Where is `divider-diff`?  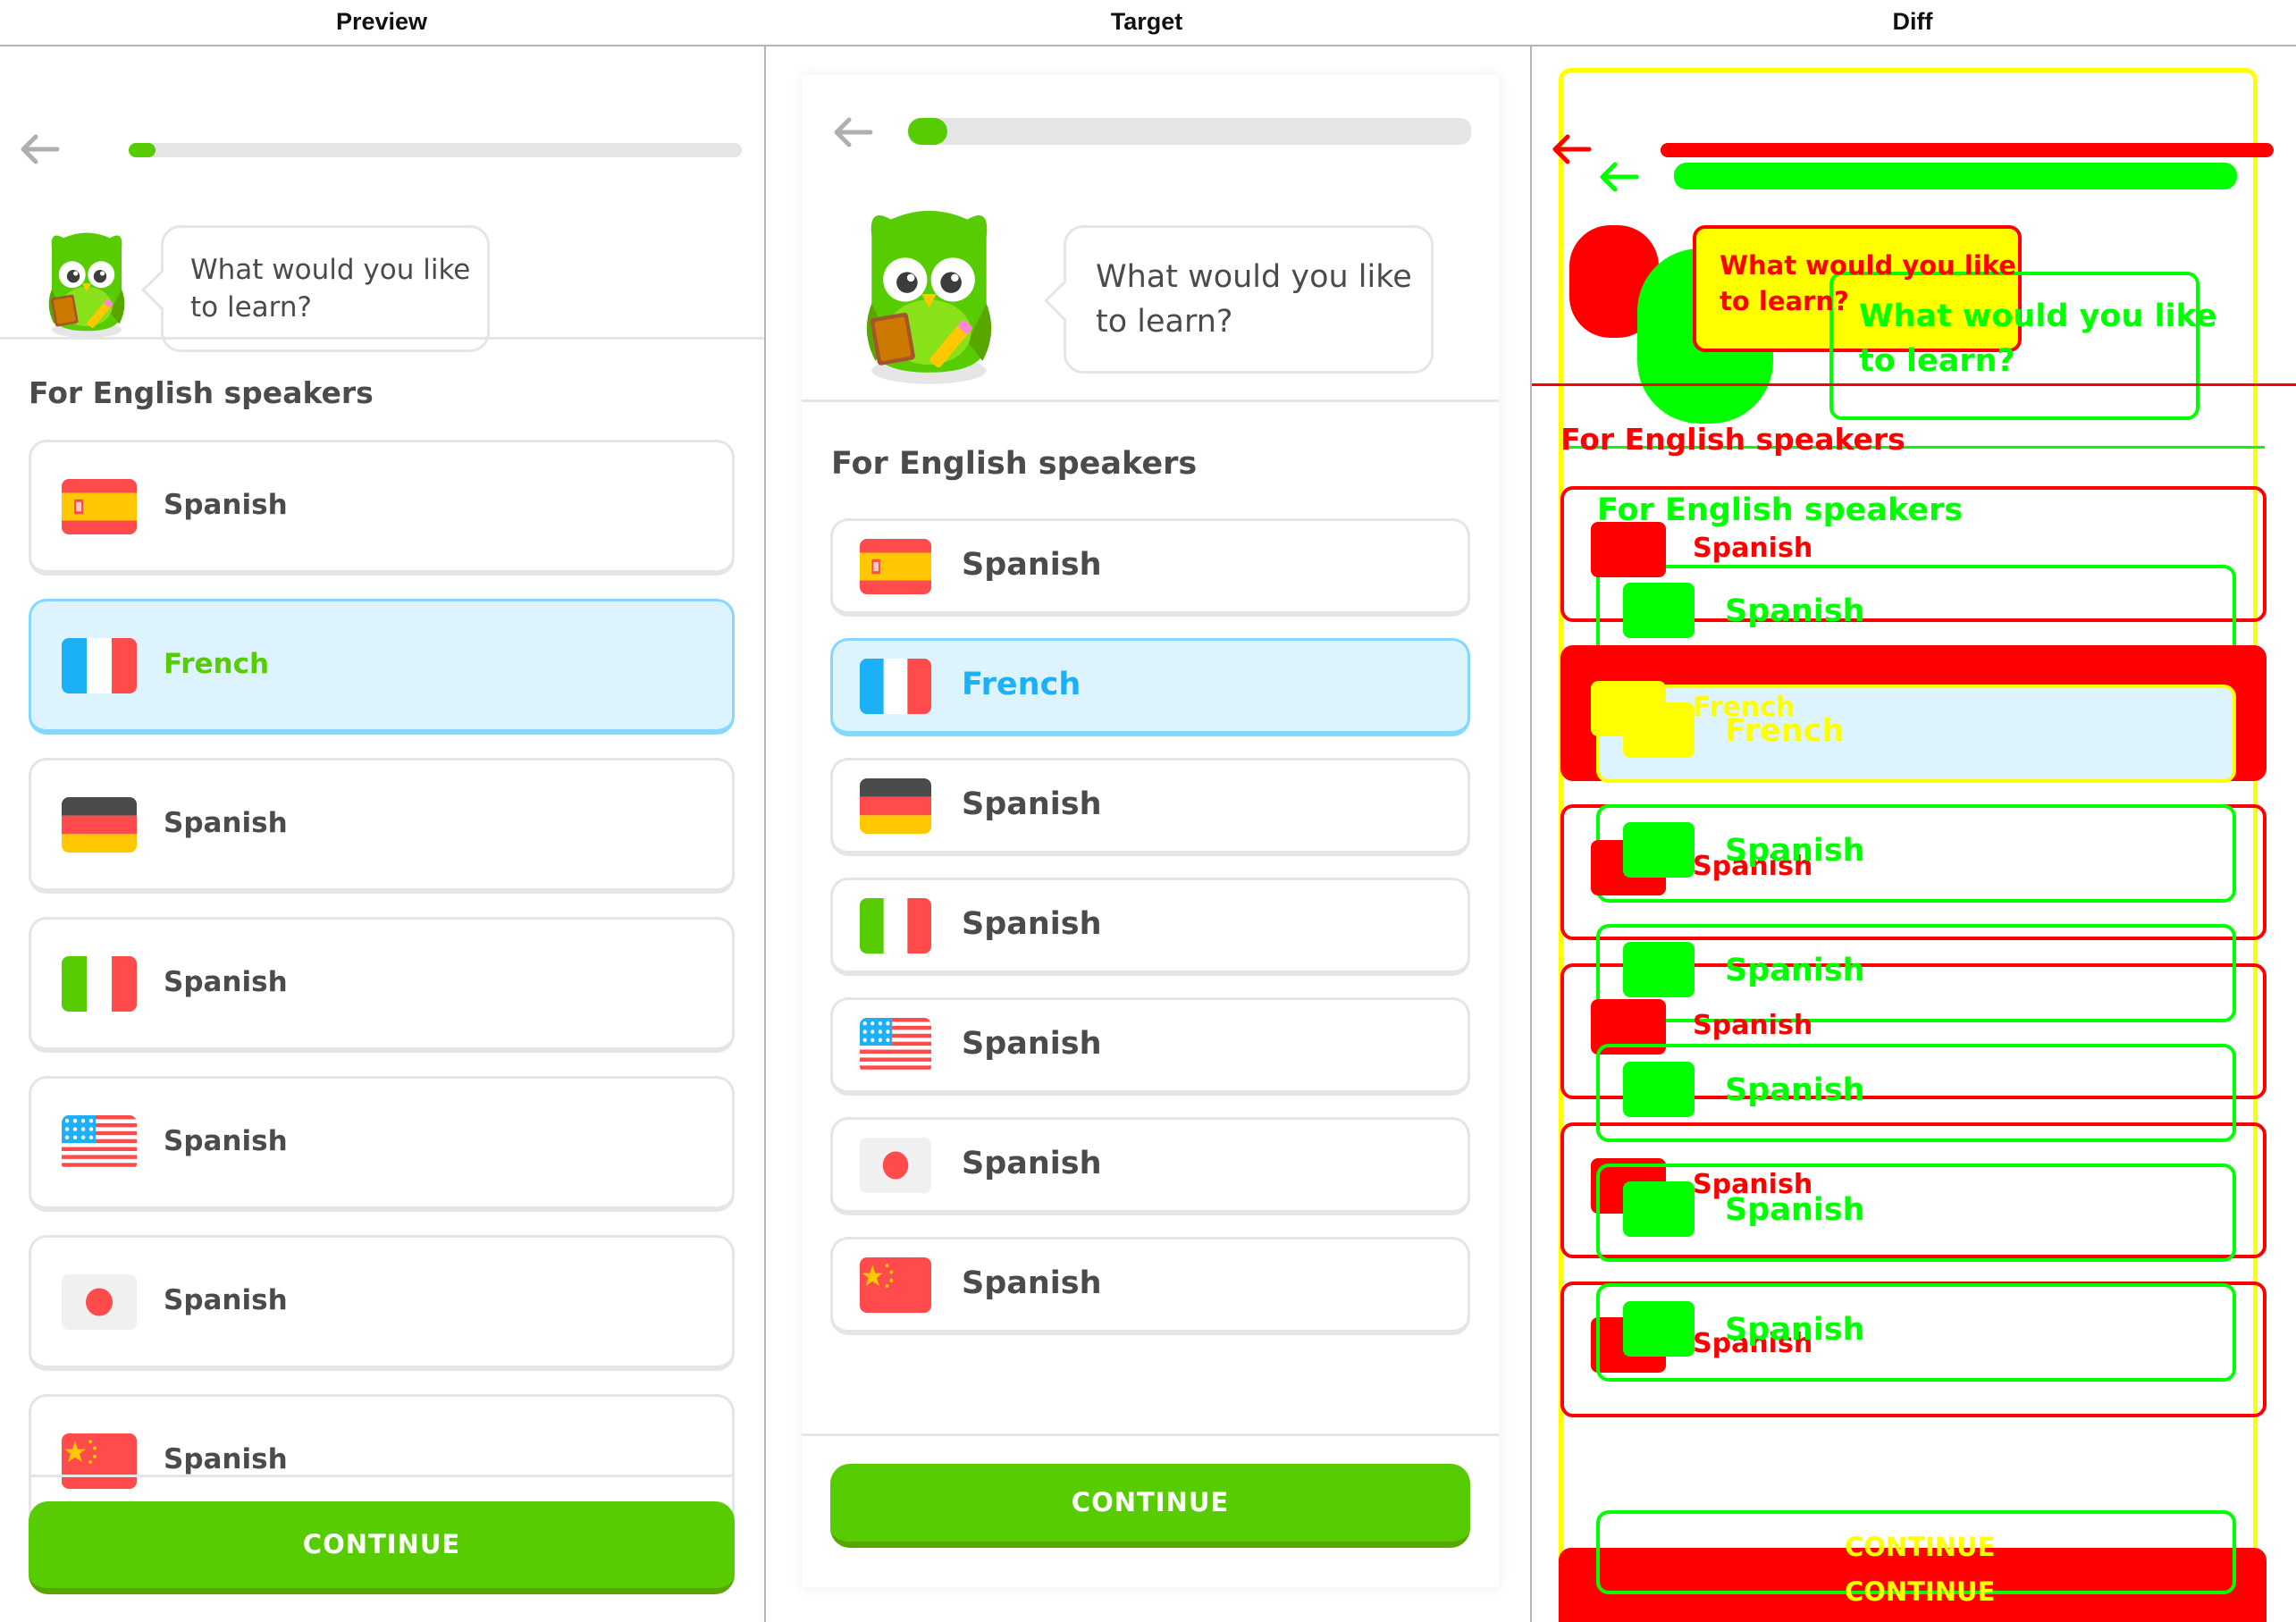
divider-diff is located at coordinates (1914, 384).